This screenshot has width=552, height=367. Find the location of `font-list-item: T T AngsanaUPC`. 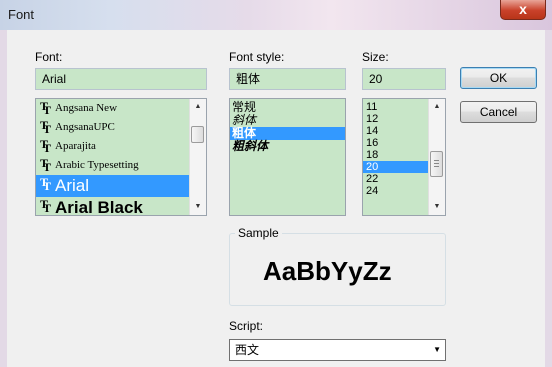

font-list-item: T T AngsanaUPC is located at coordinates (112, 127).